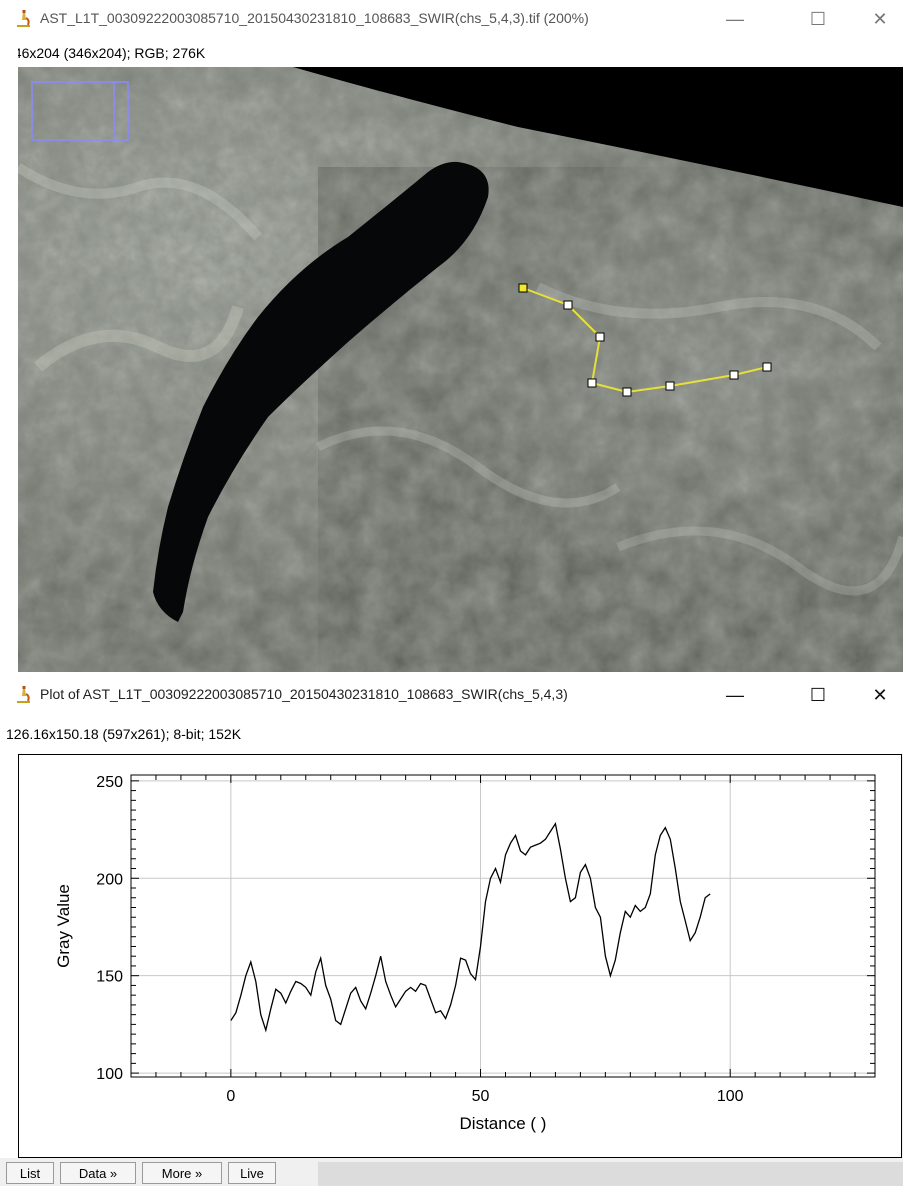  I want to click on y-axis-label: Gray Value, so click(63, 926).